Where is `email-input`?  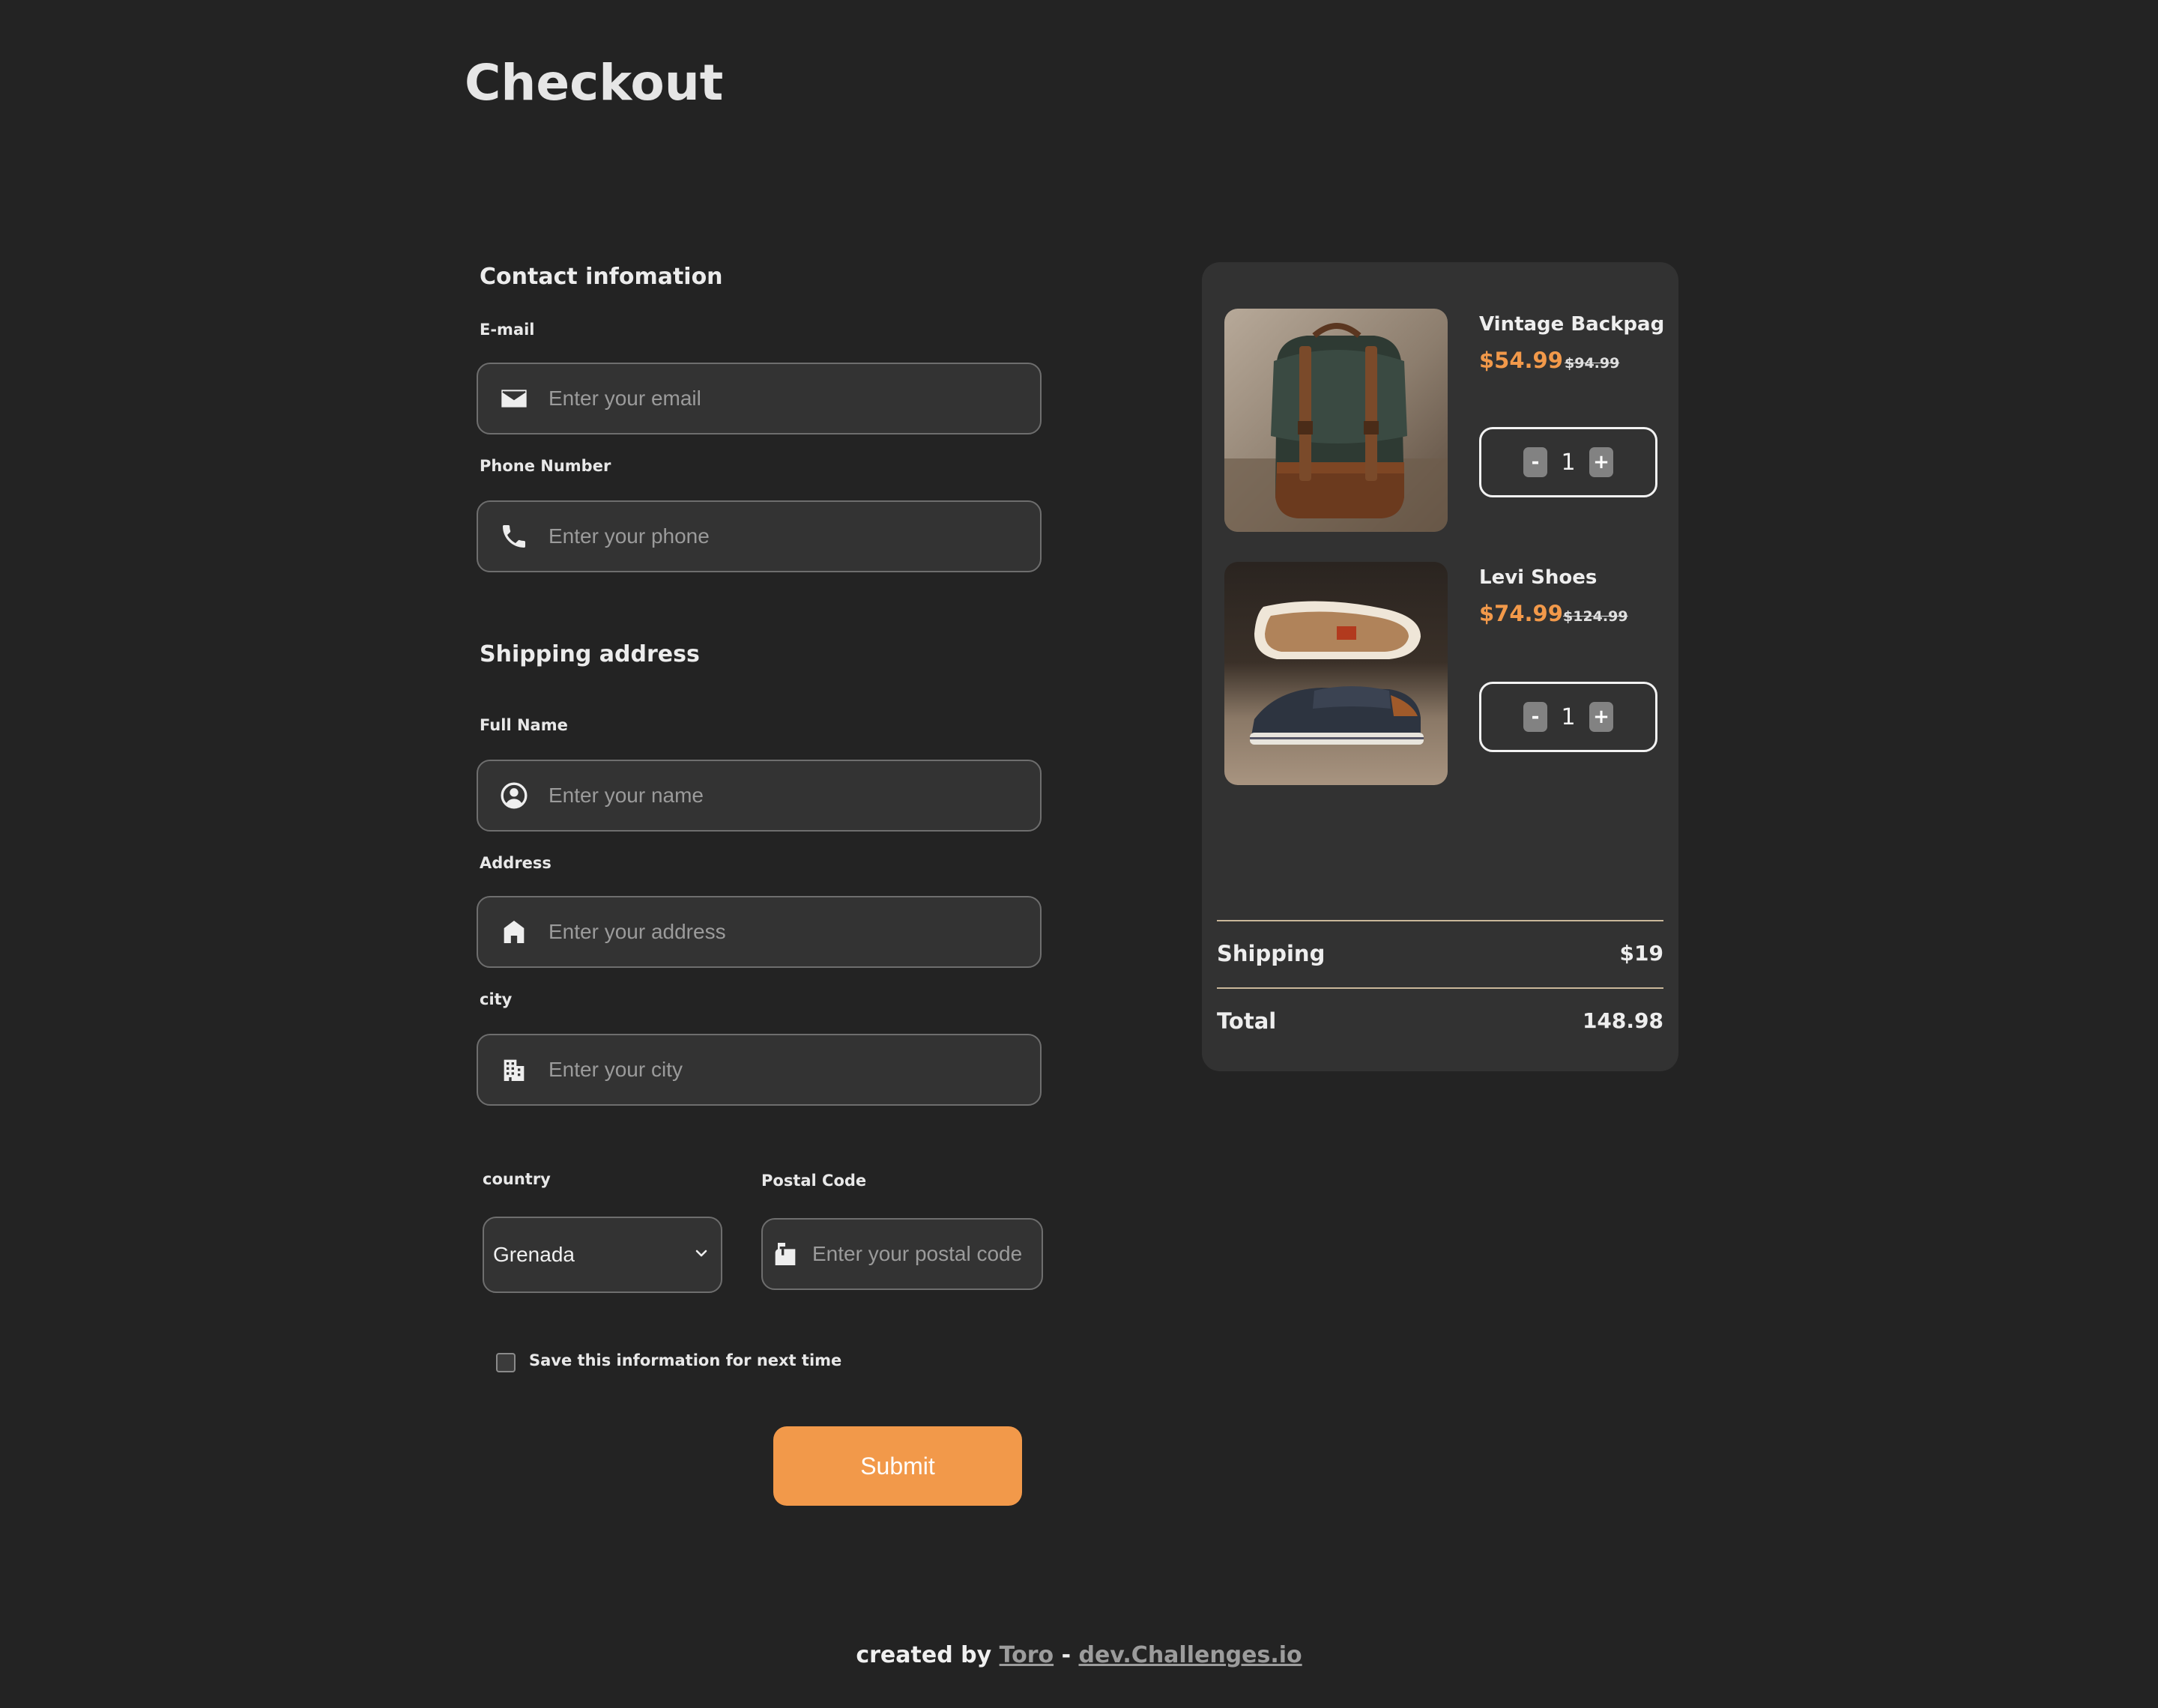
email-input is located at coordinates (793, 398).